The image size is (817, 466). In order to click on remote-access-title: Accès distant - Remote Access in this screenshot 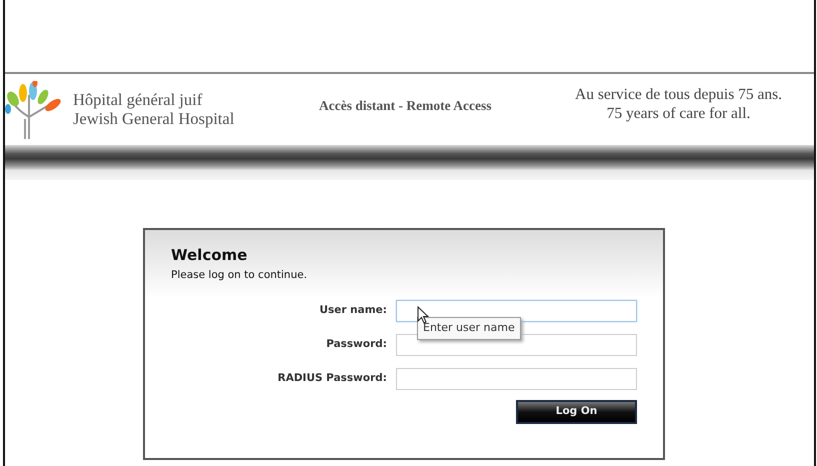, I will do `click(405, 106)`.